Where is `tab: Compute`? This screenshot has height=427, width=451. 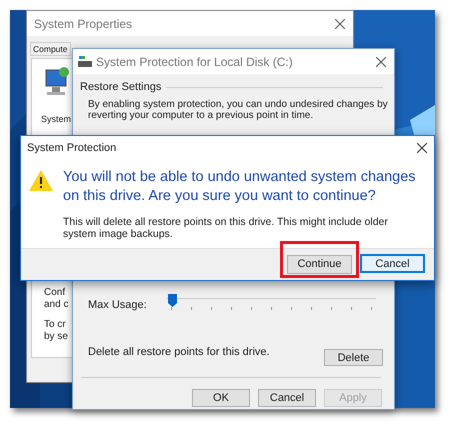 tab: Compute is located at coordinates (50, 49).